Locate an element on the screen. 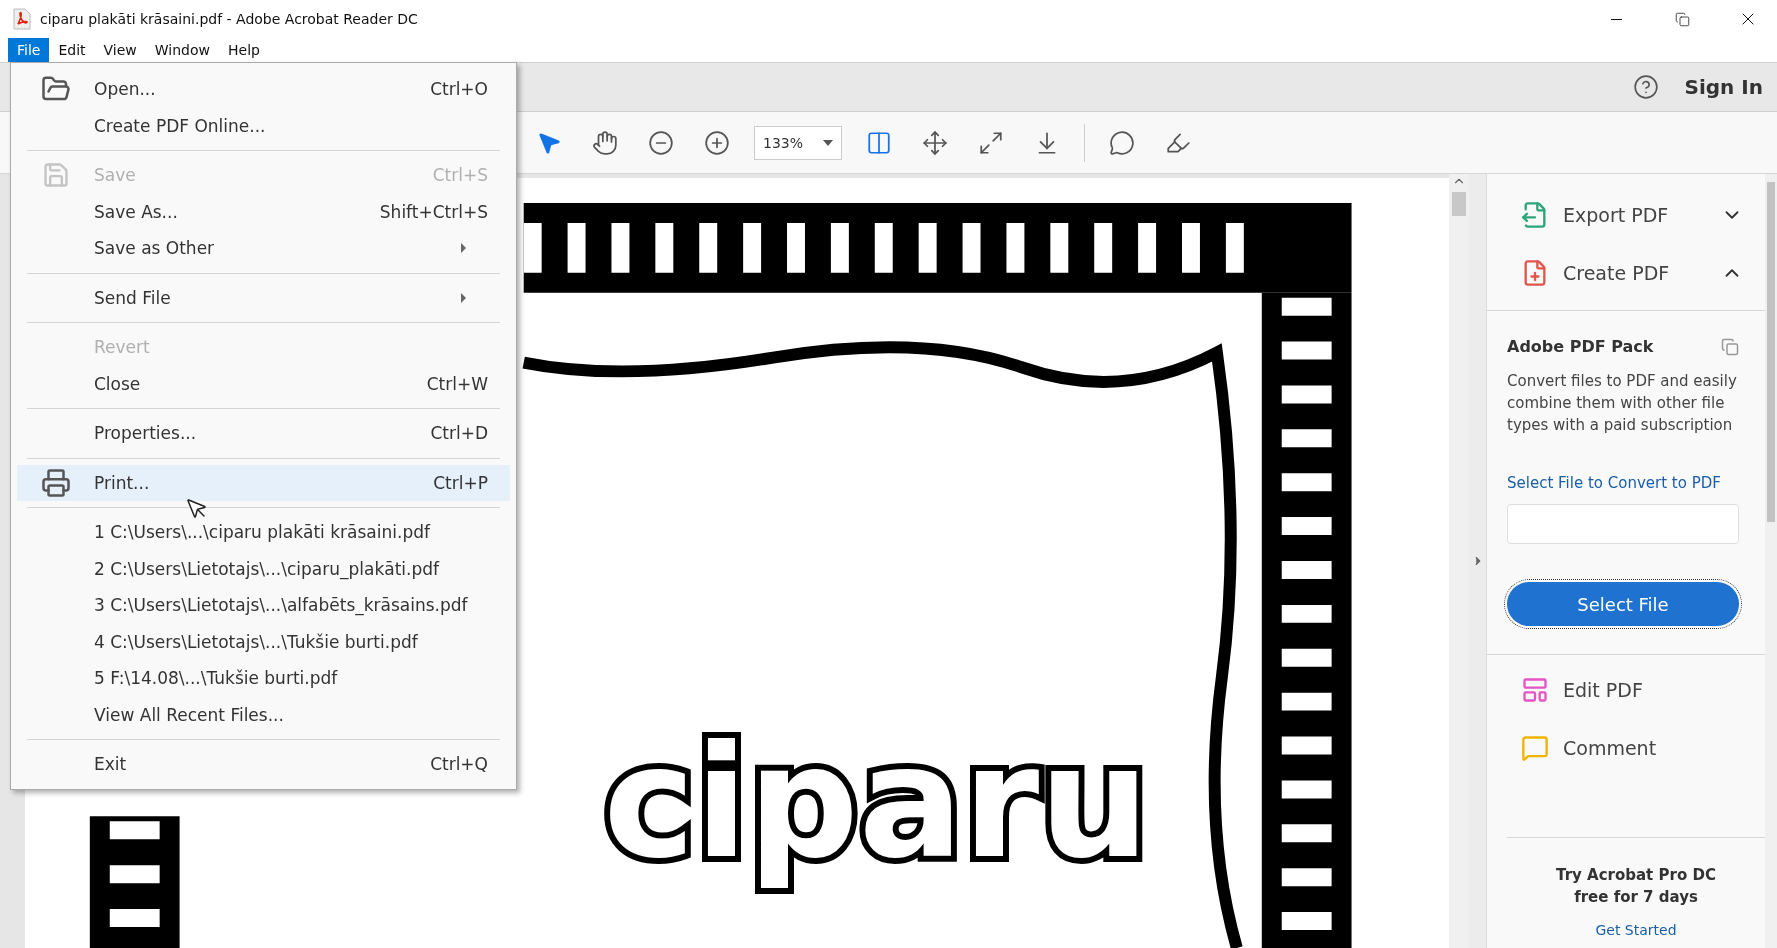 The height and width of the screenshot is (948, 1777). caret-icon is located at coordinates (828, 142).